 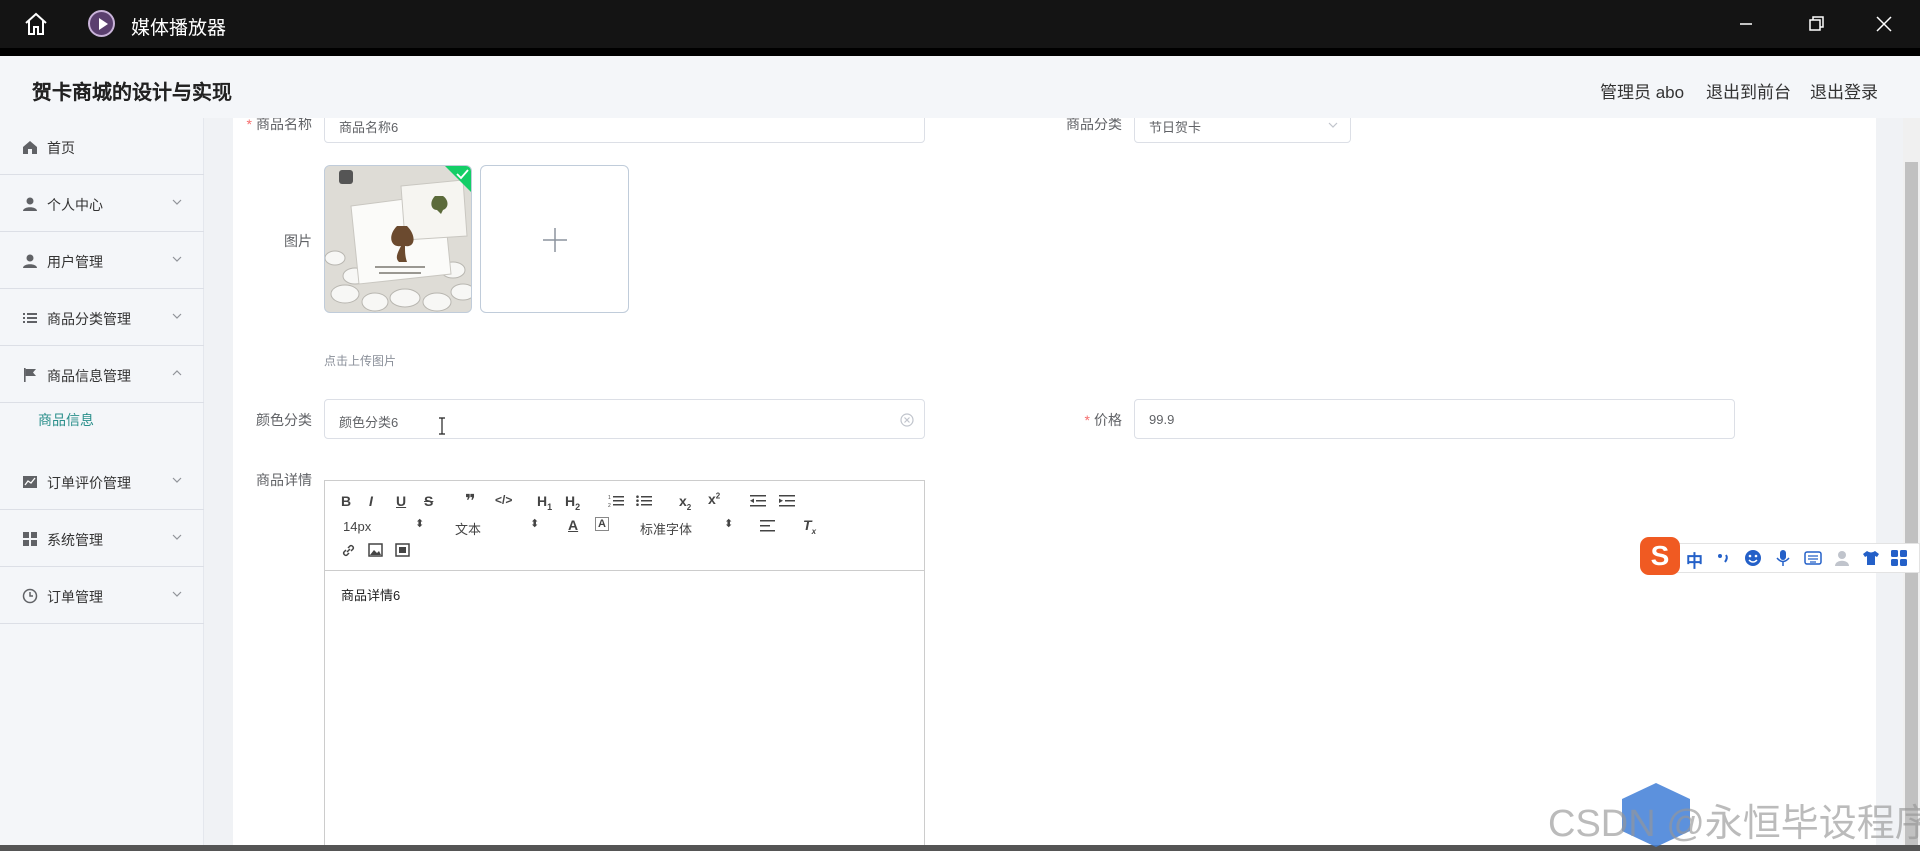 I want to click on underline-icon: U, so click(x=401, y=501).